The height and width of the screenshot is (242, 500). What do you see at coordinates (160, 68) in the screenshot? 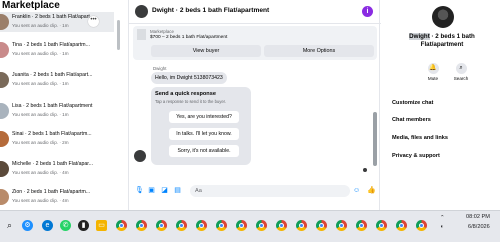
I see `sender-name: Dwight` at bounding box center [160, 68].